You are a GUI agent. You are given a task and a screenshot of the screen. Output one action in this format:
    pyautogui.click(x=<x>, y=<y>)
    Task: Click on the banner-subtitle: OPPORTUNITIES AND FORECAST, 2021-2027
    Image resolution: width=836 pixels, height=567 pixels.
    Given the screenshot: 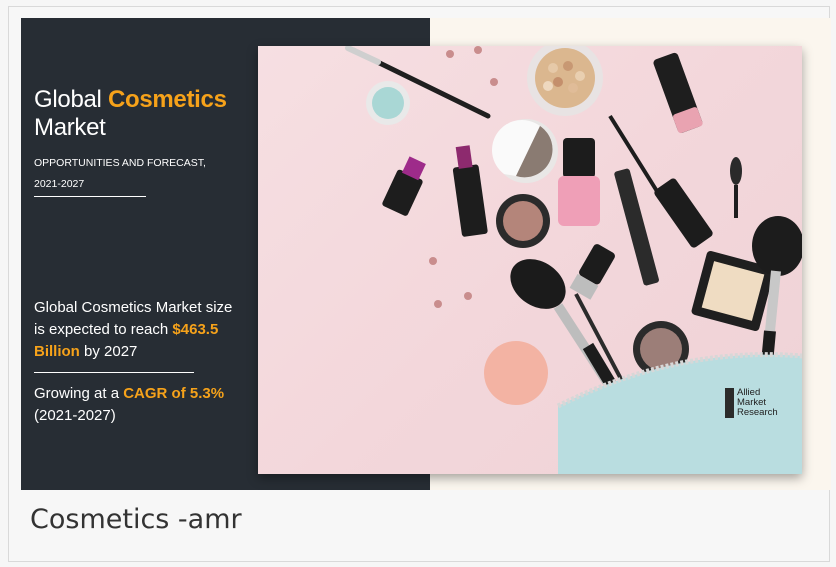 What is the action you would take?
    pyautogui.click(x=134, y=174)
    